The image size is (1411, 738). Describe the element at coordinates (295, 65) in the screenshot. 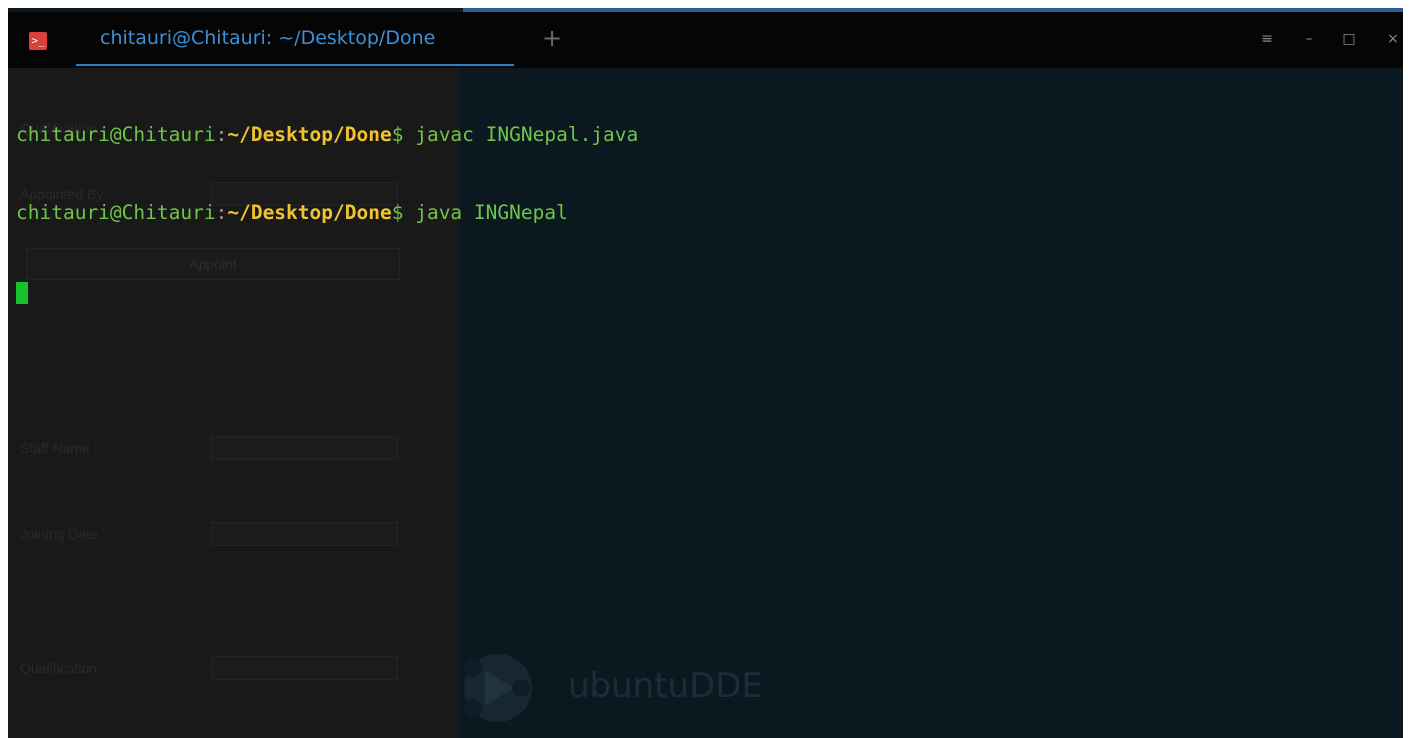

I see `tab-active-indicator` at that location.